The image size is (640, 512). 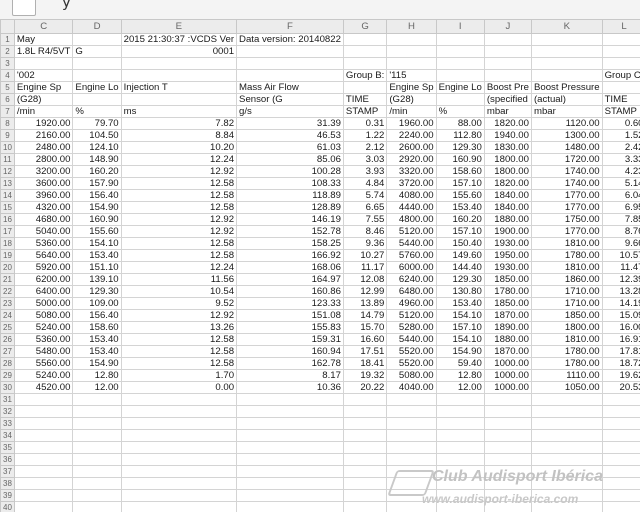 I want to click on cell: 1780.00, so click(x=566, y=351).